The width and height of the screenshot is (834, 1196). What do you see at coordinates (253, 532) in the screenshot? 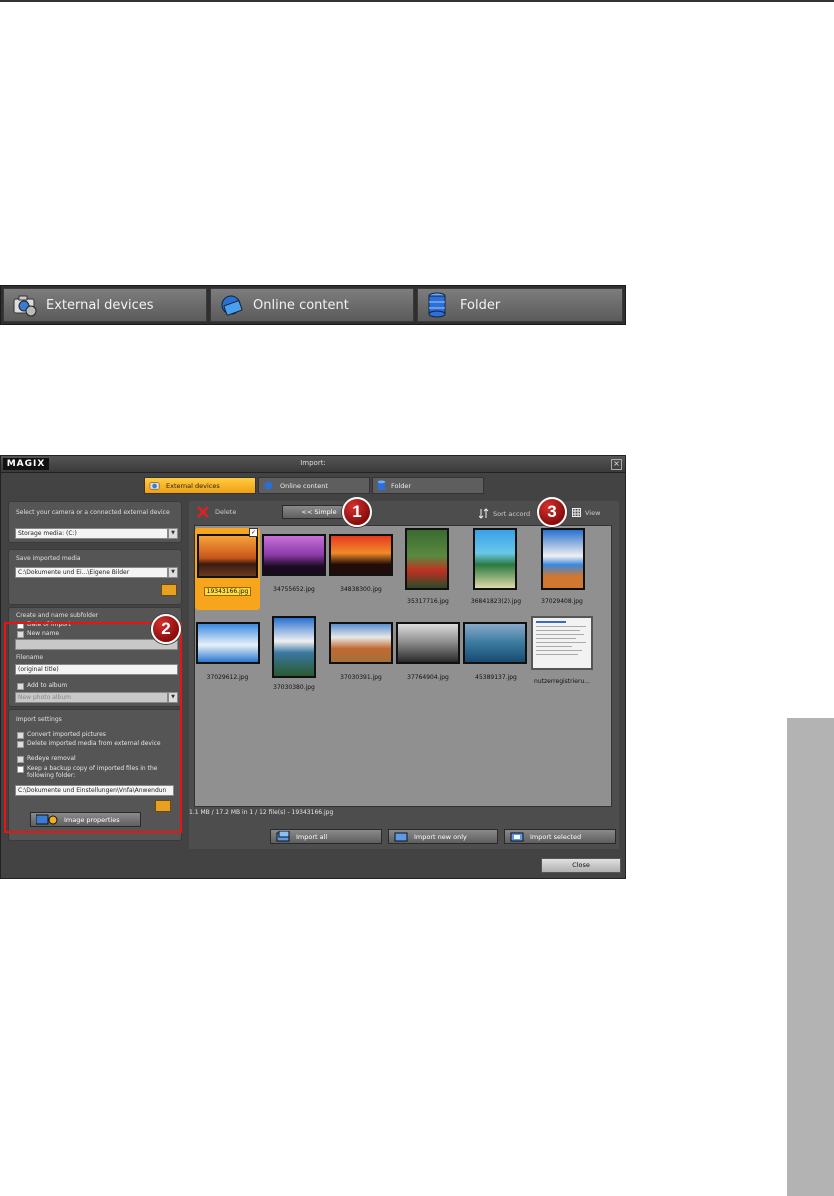
I see `selected-check-icon: ✓` at bounding box center [253, 532].